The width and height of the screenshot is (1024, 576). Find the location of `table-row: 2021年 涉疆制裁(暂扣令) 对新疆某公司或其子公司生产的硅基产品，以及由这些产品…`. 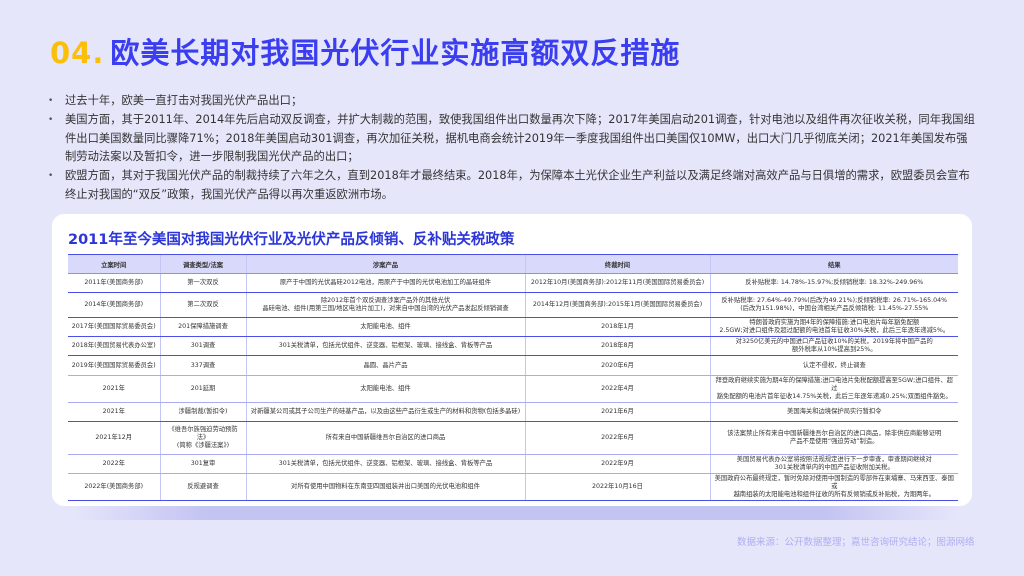

table-row: 2021年 涉疆制裁(暂扣令) 对新疆某公司或其子公司生产的硅基产品，以及由这些产品… is located at coordinates (513, 412).